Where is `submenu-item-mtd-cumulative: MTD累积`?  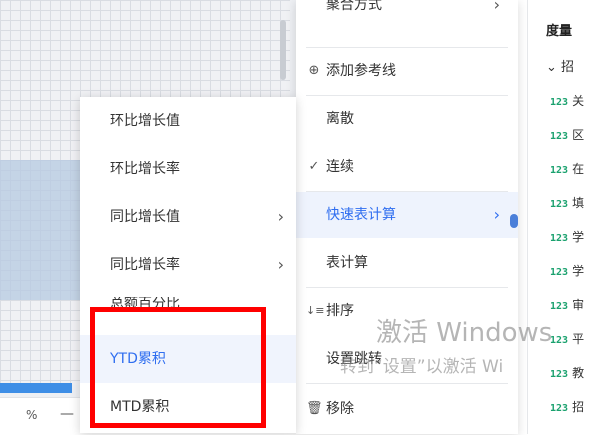
submenu-item-mtd-cumulative: MTD累积 is located at coordinates (188, 407).